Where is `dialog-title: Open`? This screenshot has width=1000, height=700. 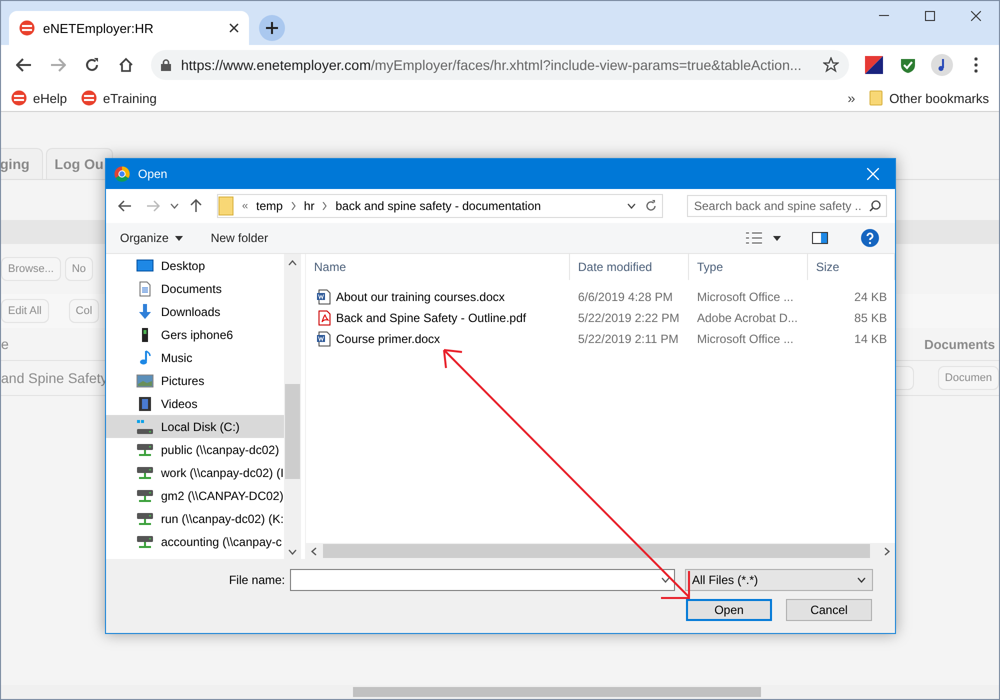 dialog-title: Open is located at coordinates (153, 174).